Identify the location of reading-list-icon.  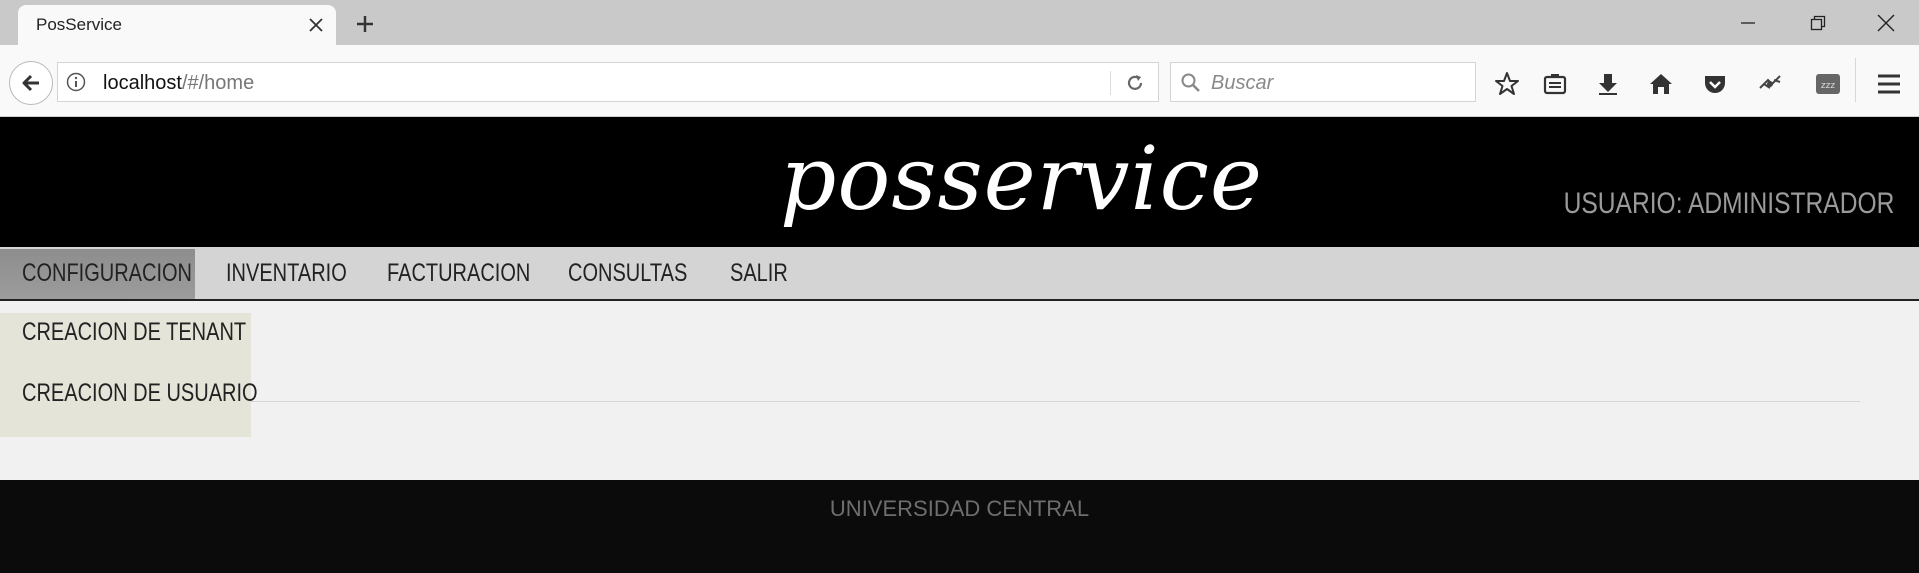
(1555, 84).